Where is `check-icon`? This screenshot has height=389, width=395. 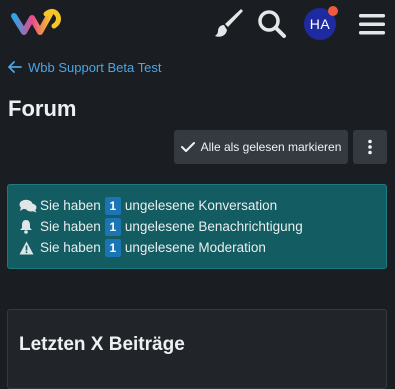
check-icon is located at coordinates (187, 147).